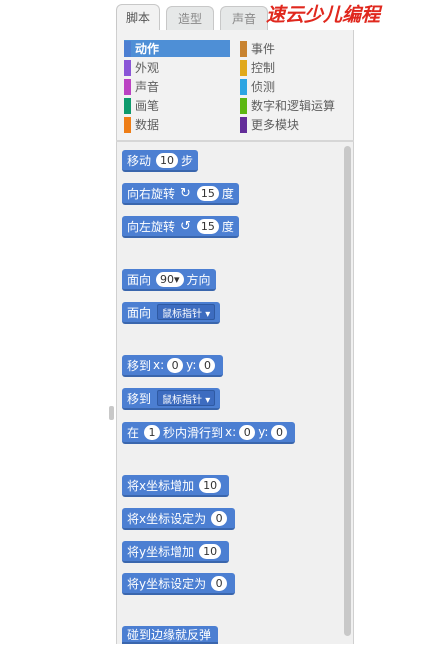 The width and height of the screenshot is (424, 664). I want to click on block-label: 碰到边缘就反弹, so click(169, 634).